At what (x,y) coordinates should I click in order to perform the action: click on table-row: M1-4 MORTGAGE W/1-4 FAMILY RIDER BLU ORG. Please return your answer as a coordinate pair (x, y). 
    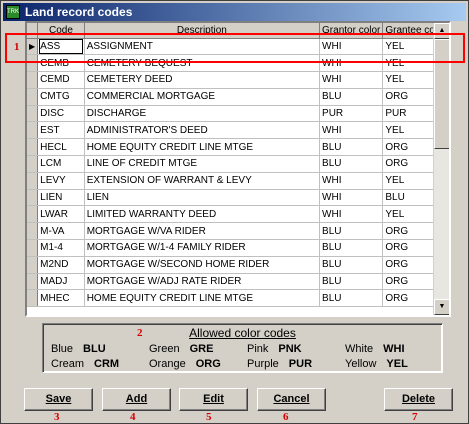
    Looking at the image, I should click on (238, 248).